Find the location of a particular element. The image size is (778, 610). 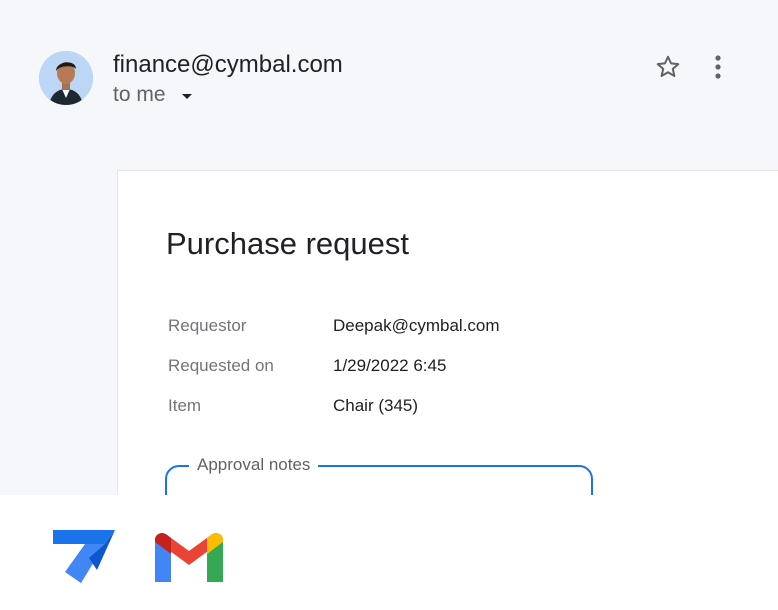

appsheet-logo-icon is located at coordinates (84, 556).